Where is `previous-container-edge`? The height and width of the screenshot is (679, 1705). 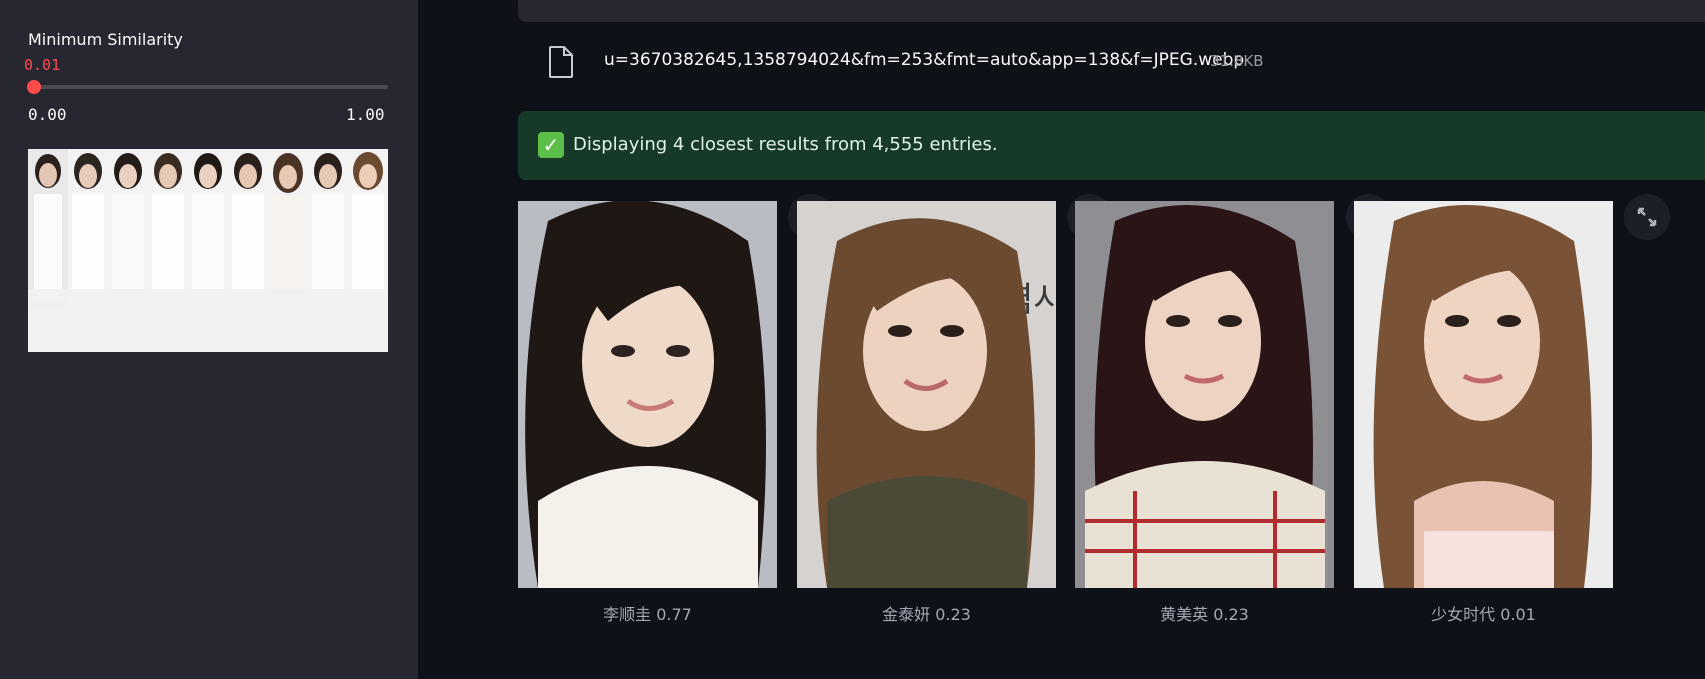
previous-container-edge is located at coordinates (1111, 11).